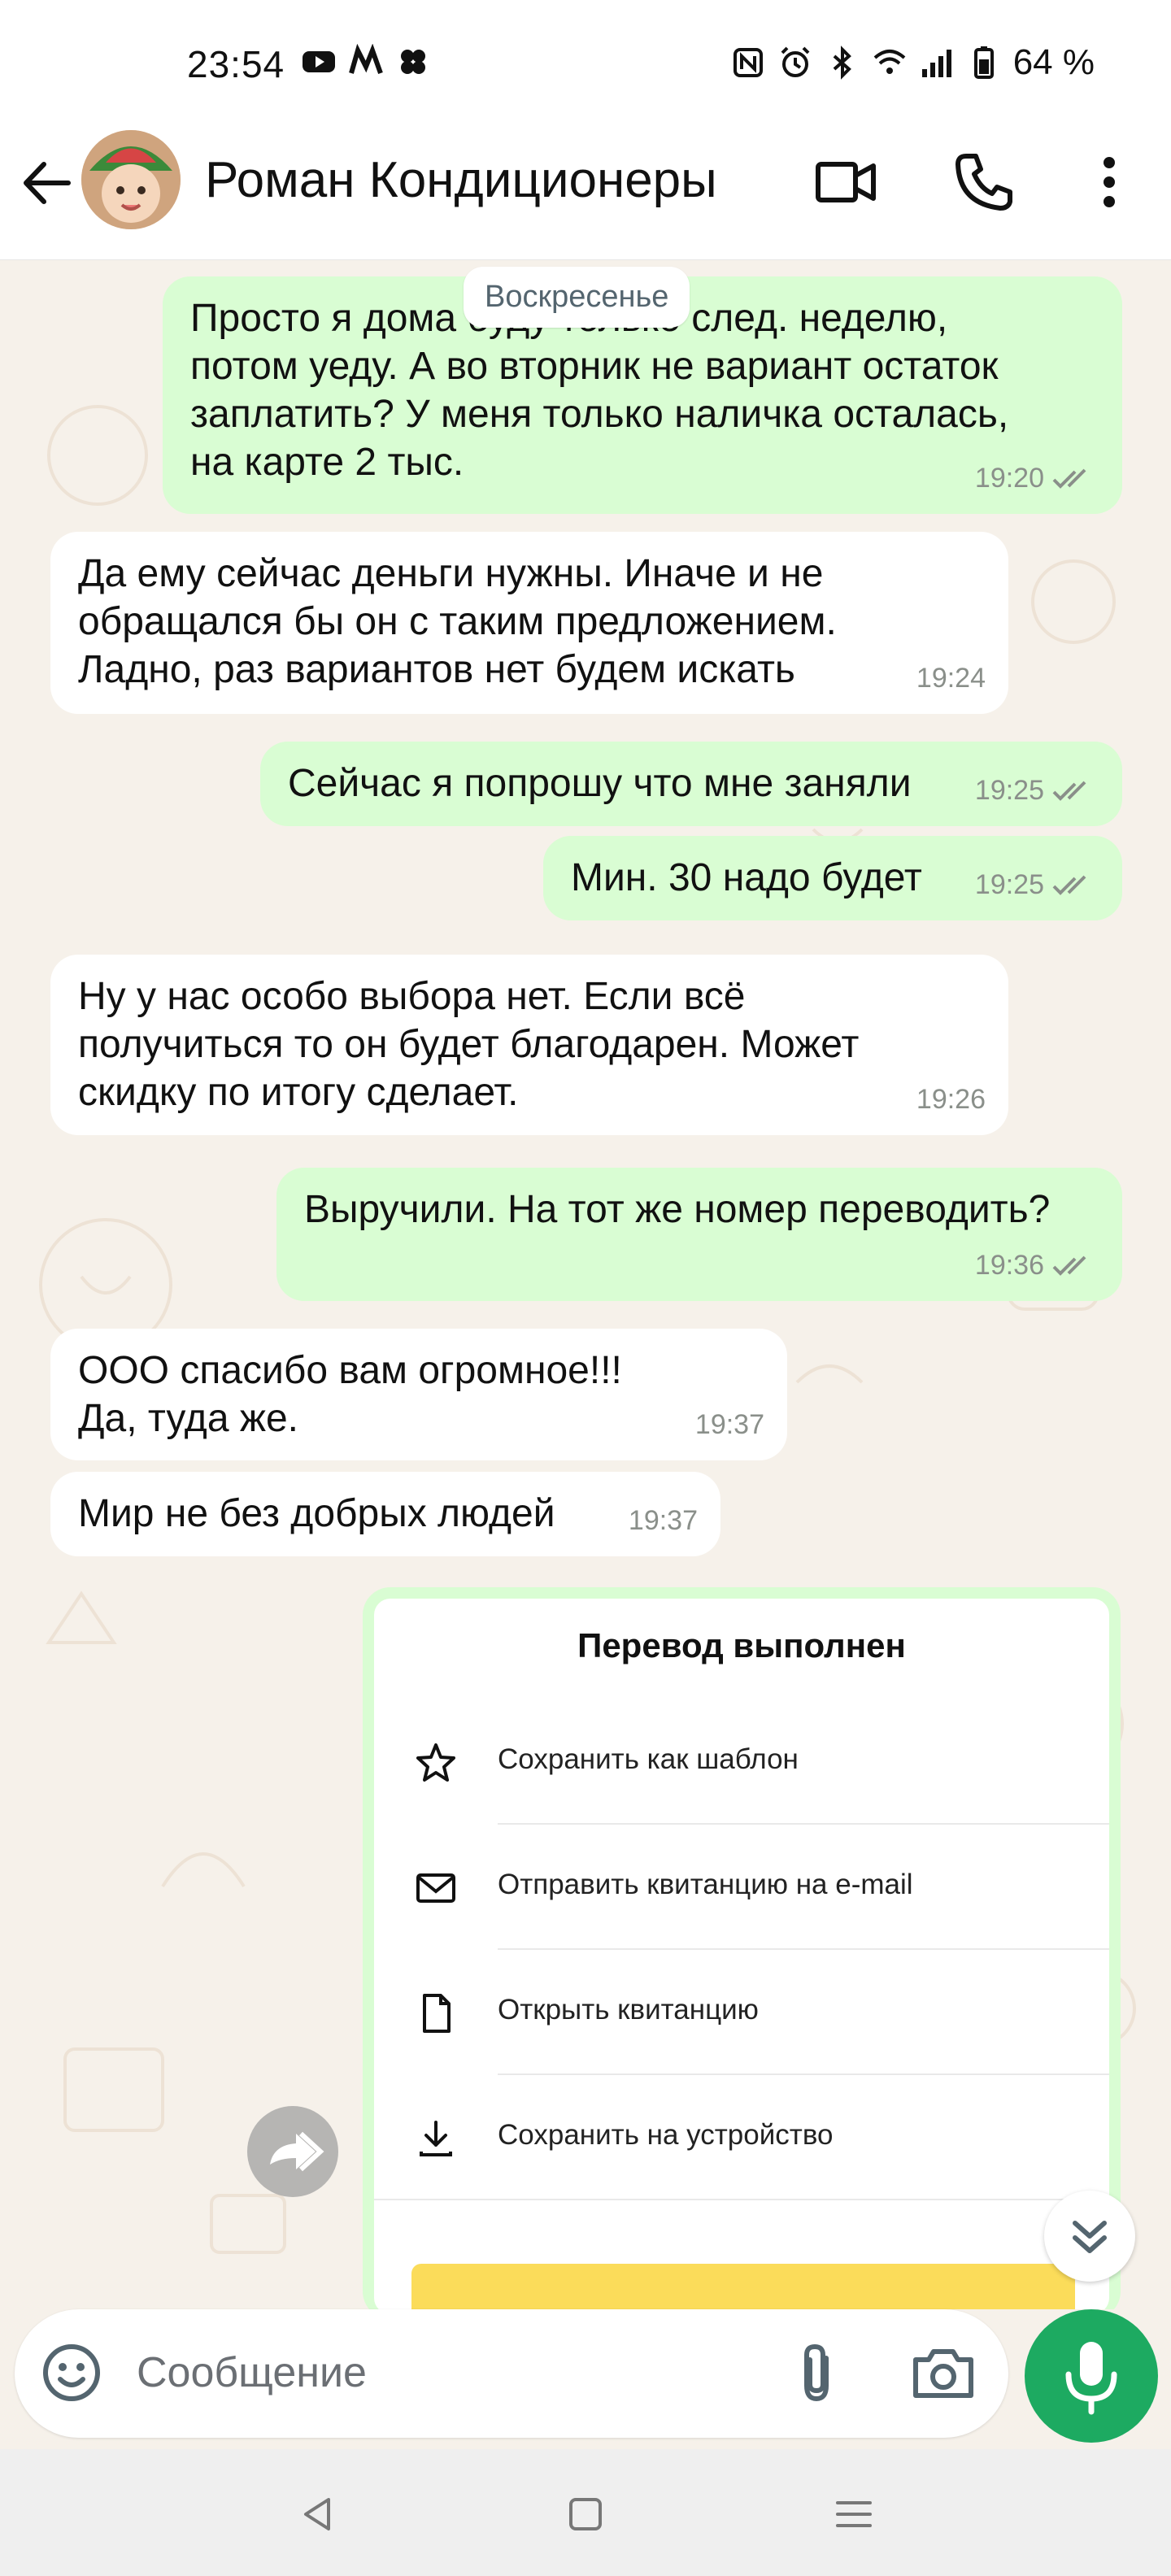  What do you see at coordinates (742, 1645) in the screenshot?
I see `transfer-title: Перевод выполнен` at bounding box center [742, 1645].